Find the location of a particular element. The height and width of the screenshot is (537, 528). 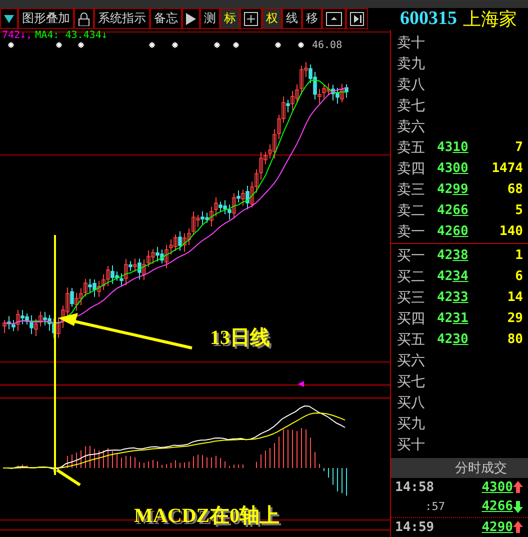

order-volume: 6 is located at coordinates (518, 276).